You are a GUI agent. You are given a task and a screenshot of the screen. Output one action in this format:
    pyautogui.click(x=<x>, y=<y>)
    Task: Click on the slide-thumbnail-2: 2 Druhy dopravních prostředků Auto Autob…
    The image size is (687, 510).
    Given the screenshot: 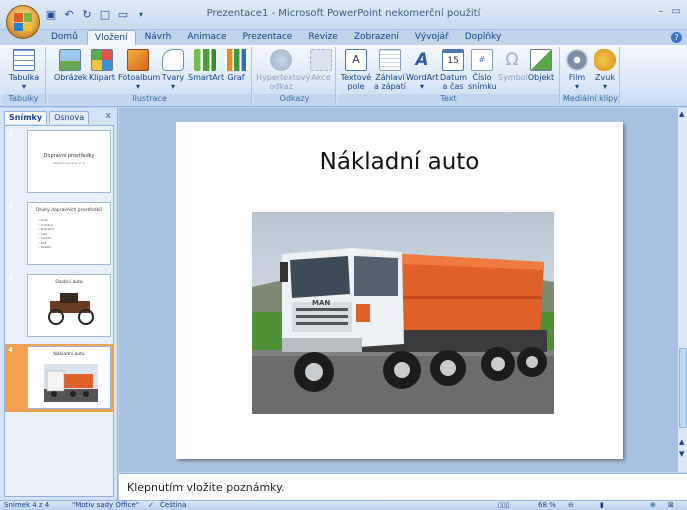 What is the action you would take?
    pyautogui.click(x=59, y=234)
    